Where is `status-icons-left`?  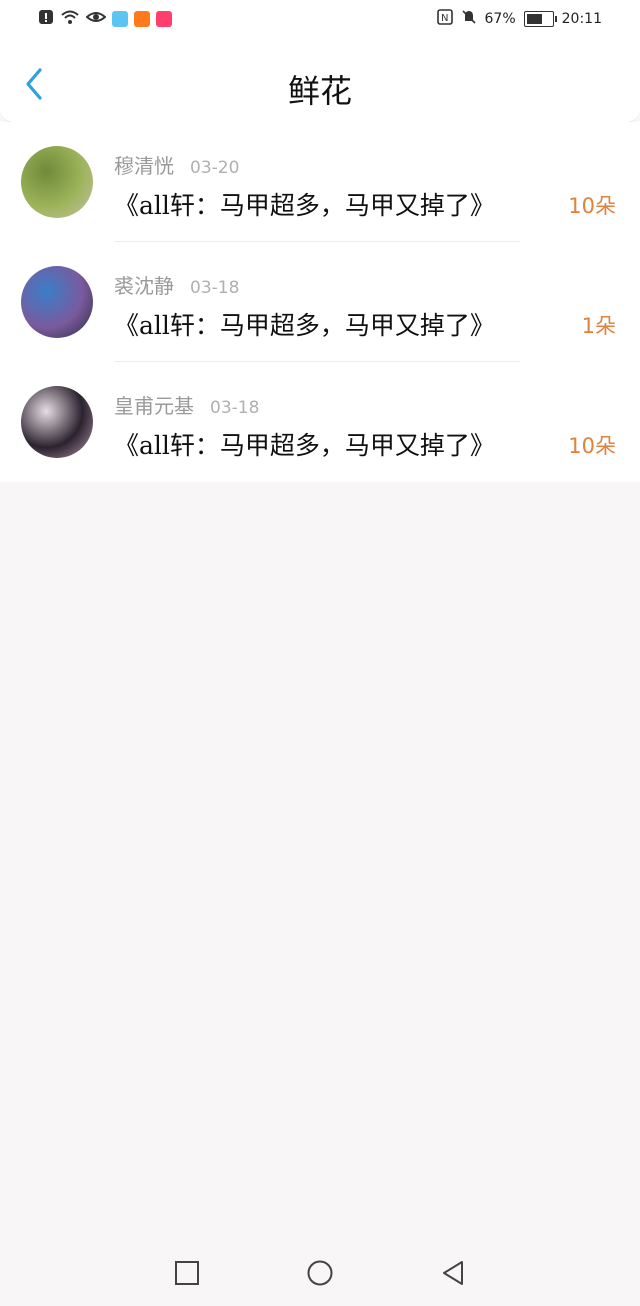 status-icons-left is located at coordinates (105, 19).